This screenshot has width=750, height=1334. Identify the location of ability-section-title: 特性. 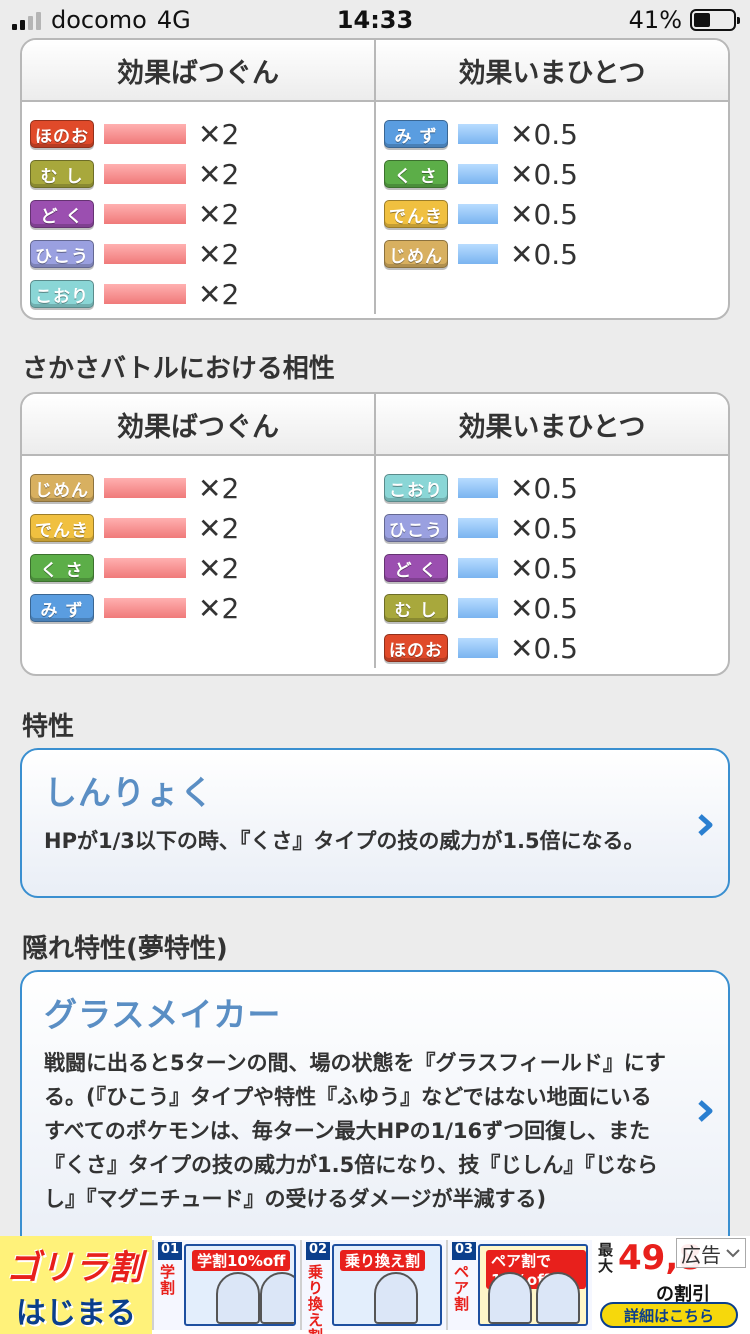
(48, 727).